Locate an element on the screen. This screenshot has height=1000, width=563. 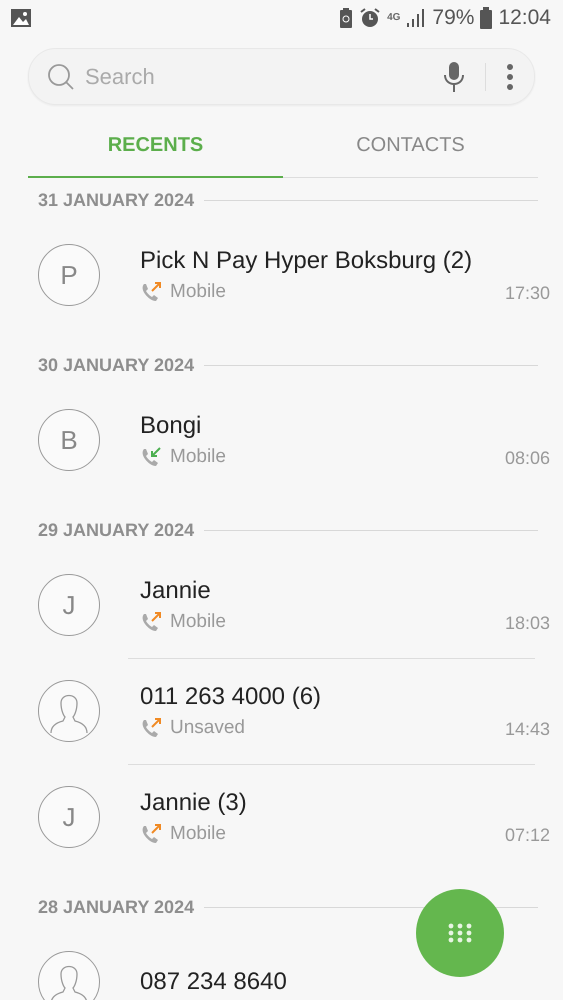
battery-percent: 79% is located at coordinates (453, 18).